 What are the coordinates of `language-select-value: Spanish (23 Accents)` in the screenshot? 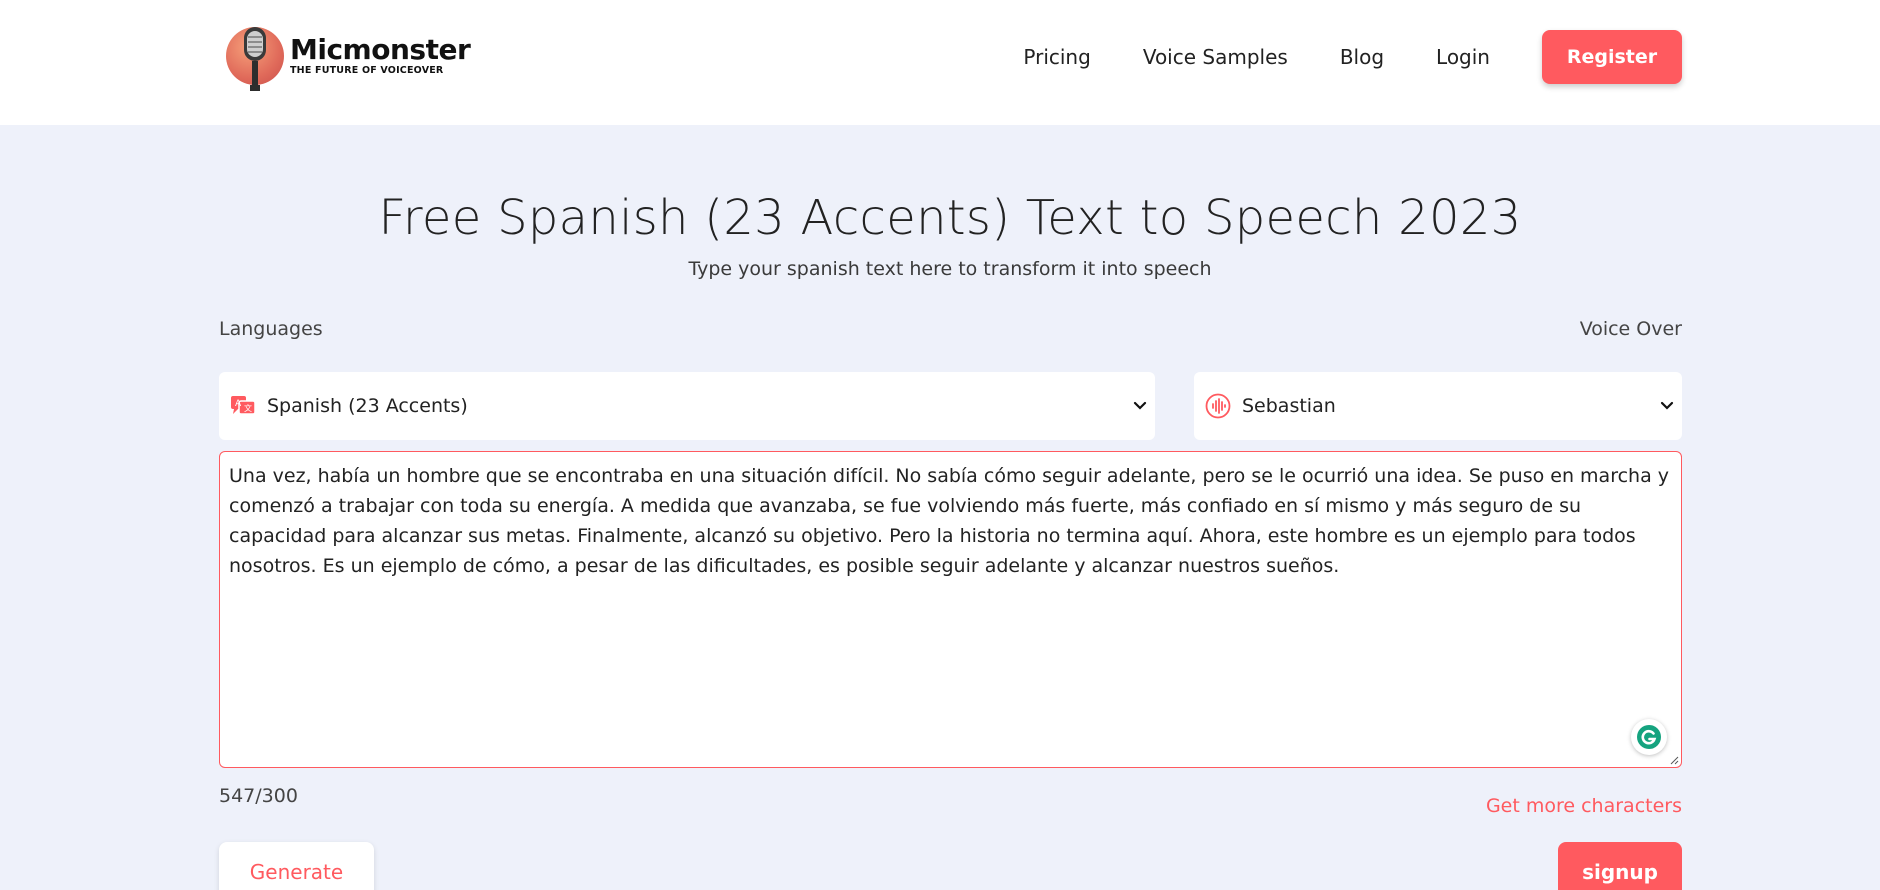 It's located at (367, 406).